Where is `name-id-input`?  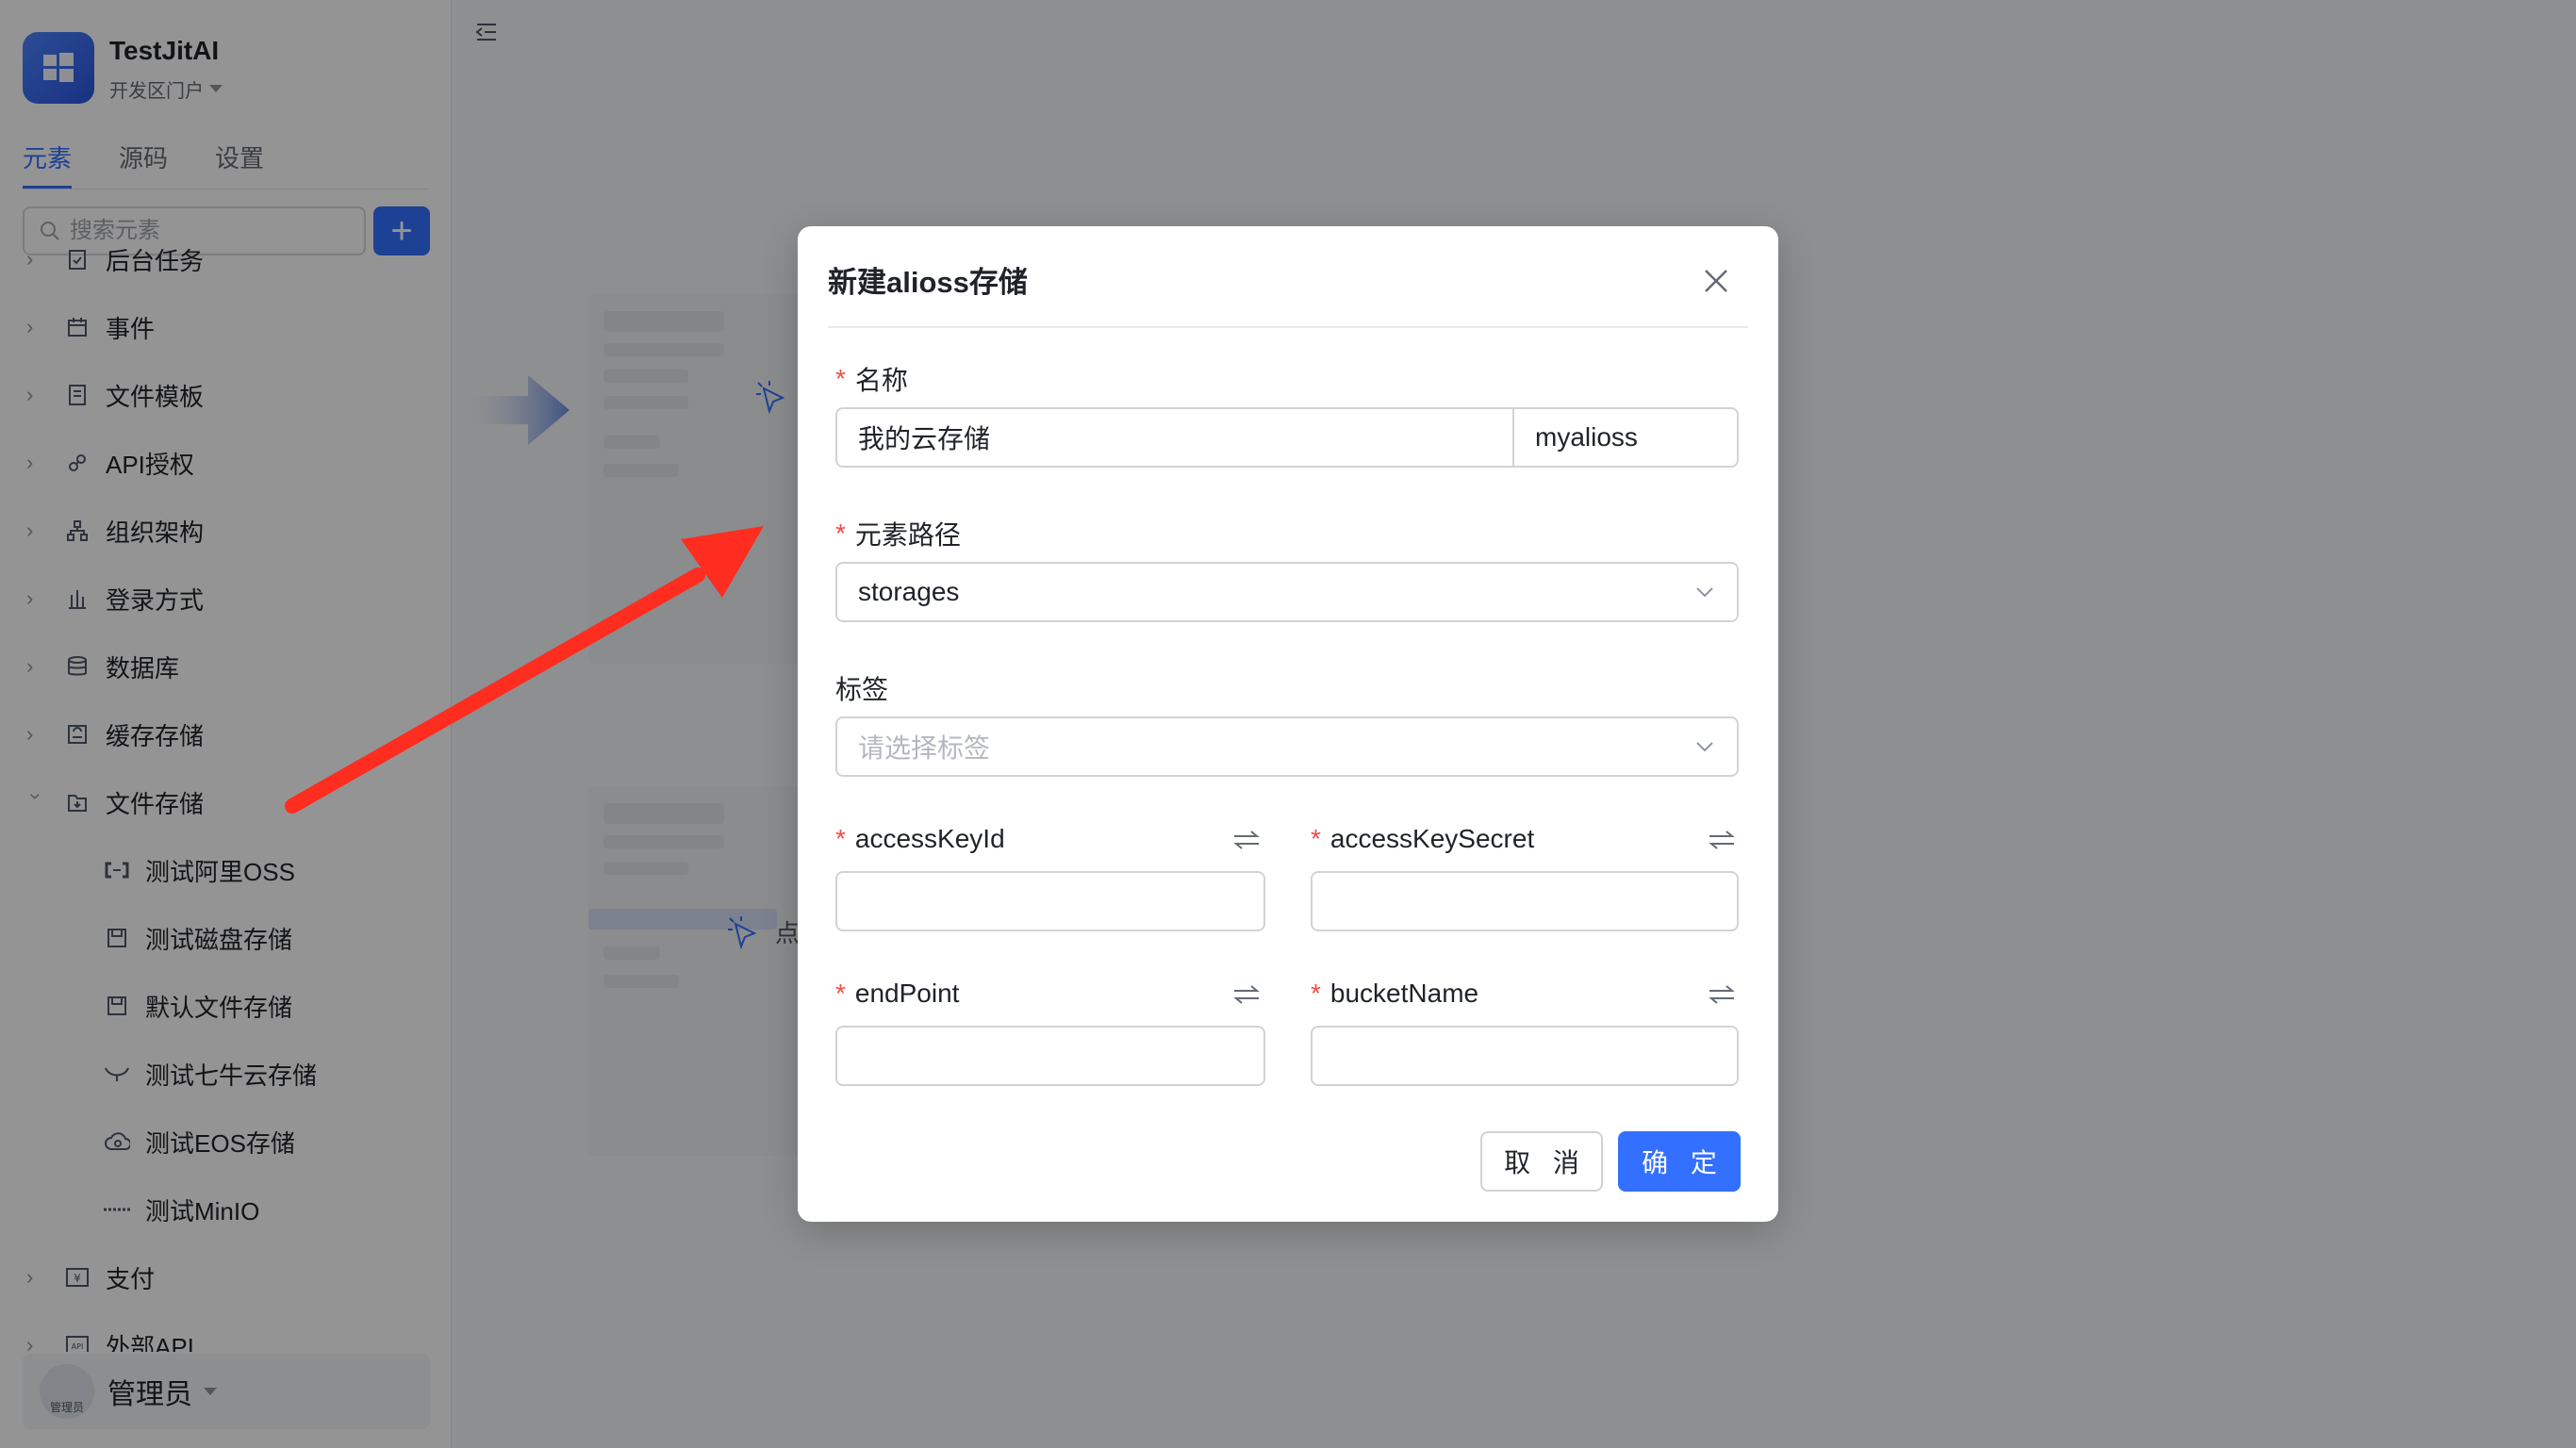 name-id-input is located at coordinates (1625, 437).